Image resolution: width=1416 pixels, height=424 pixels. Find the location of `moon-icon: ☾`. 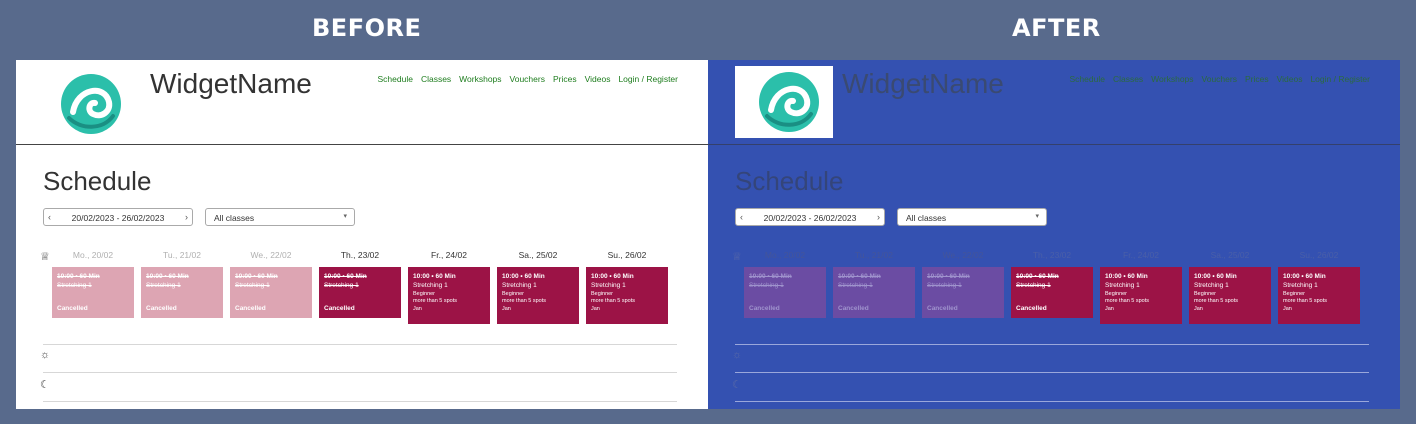

moon-icon: ☾ is located at coordinates (45, 385).